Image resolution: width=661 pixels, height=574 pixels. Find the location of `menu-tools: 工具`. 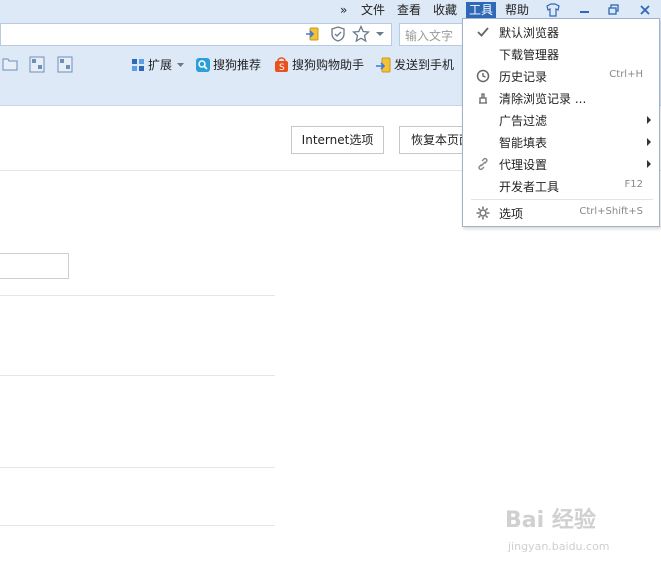

menu-tools: 工具 is located at coordinates (481, 10).